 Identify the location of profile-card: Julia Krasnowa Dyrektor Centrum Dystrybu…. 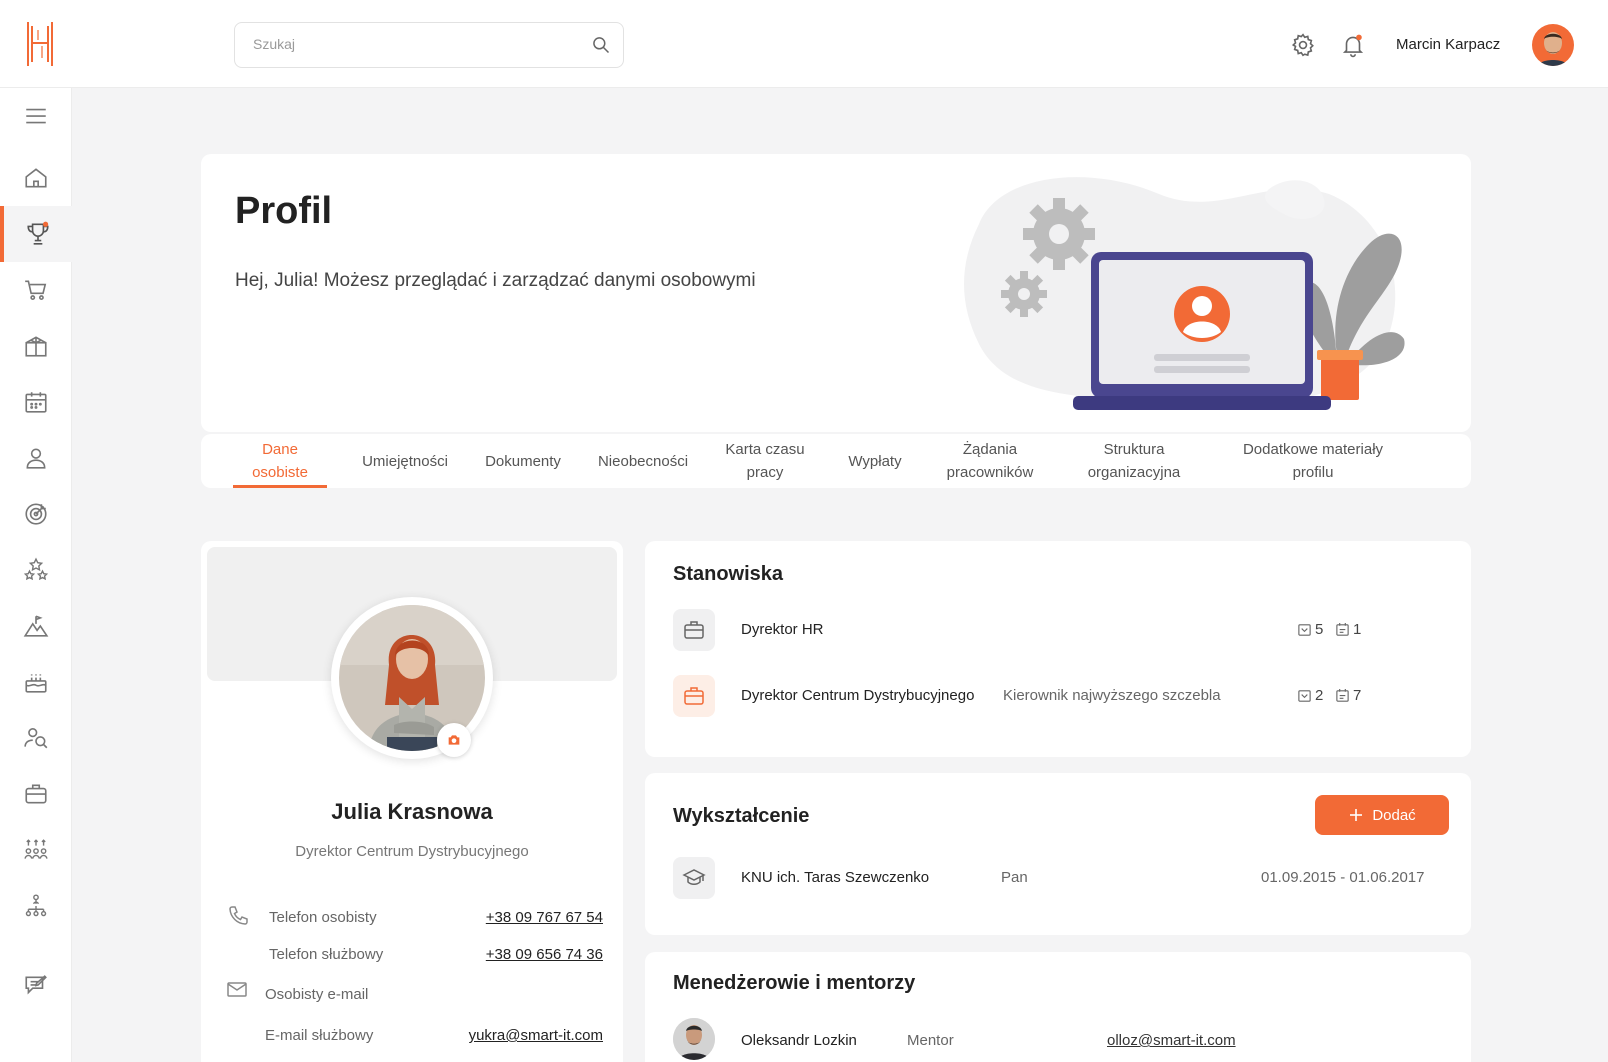
(412, 801).